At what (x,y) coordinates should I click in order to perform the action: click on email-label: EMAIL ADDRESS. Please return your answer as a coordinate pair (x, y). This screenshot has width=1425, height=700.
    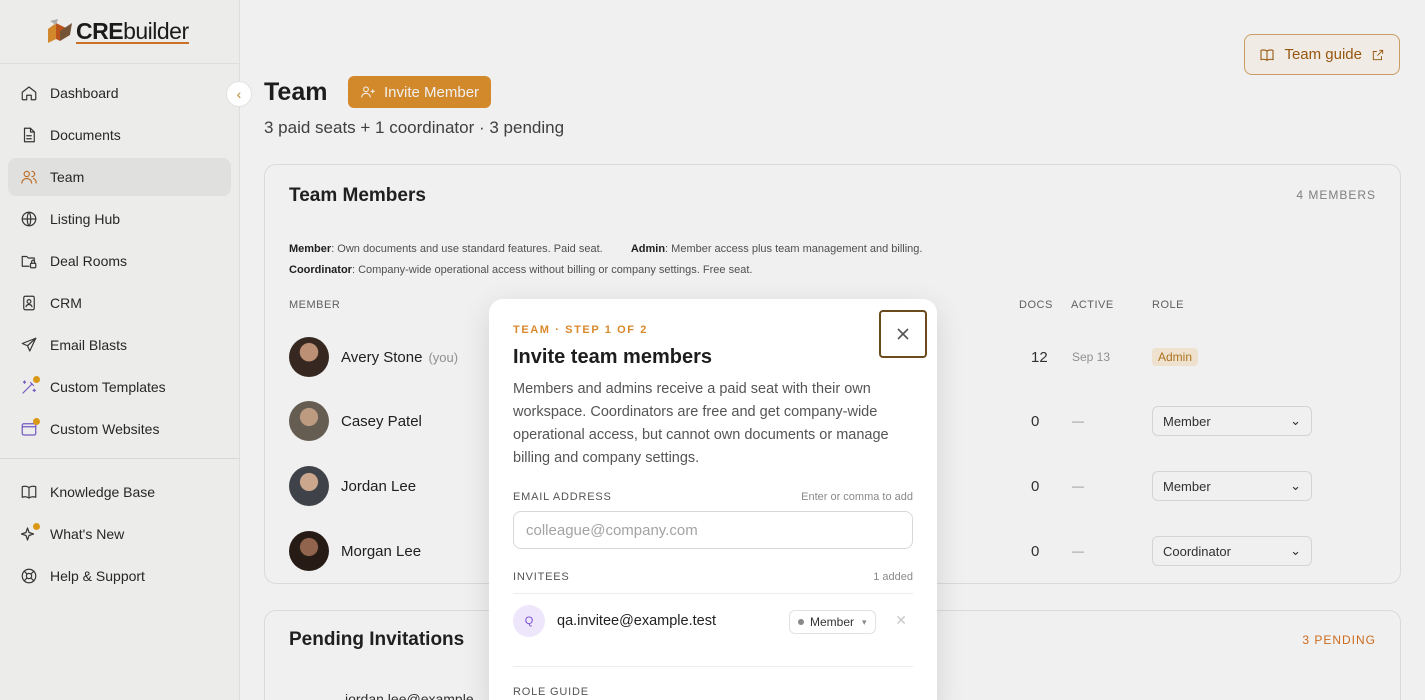
    Looking at the image, I should click on (562, 497).